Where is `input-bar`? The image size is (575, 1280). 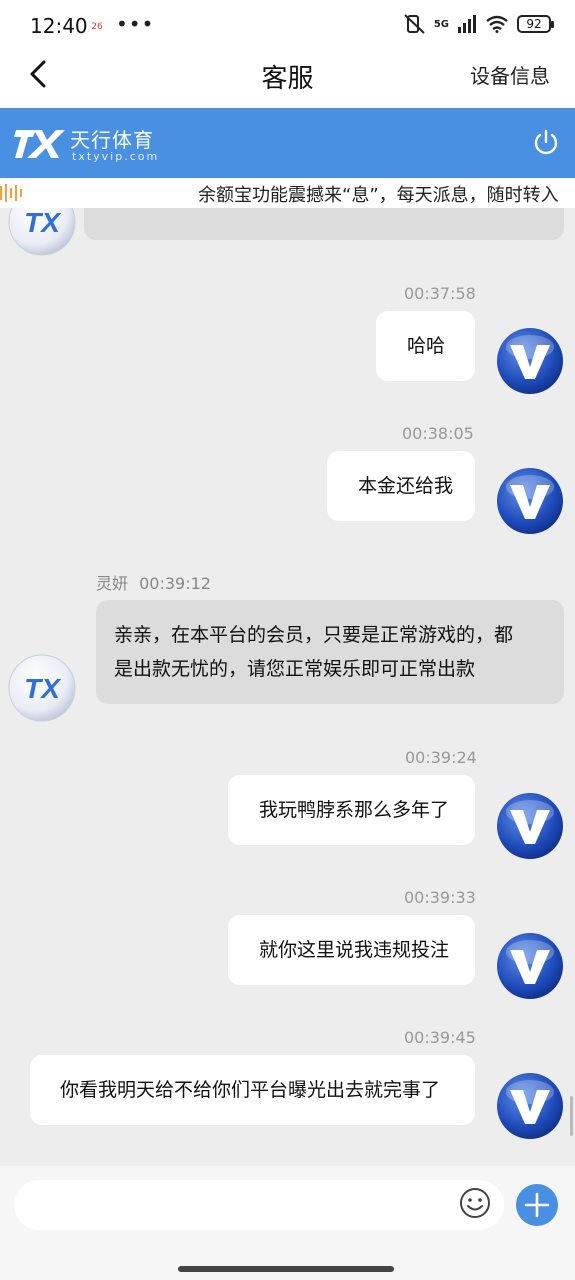 input-bar is located at coordinates (287, 1223).